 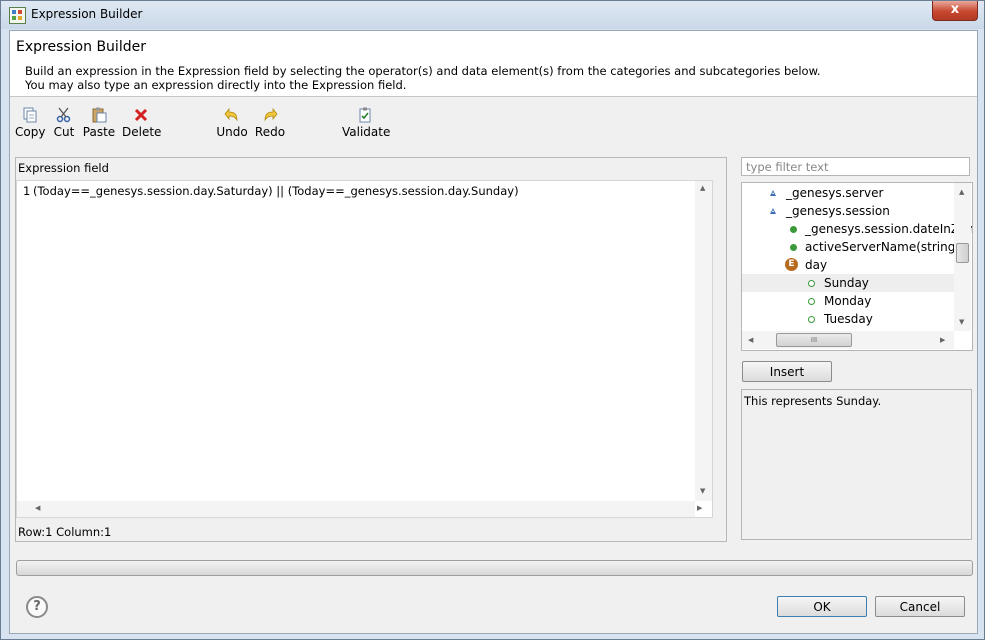 What do you see at coordinates (856, 464) in the screenshot?
I see `element-description-box: This represents Sunday.` at bounding box center [856, 464].